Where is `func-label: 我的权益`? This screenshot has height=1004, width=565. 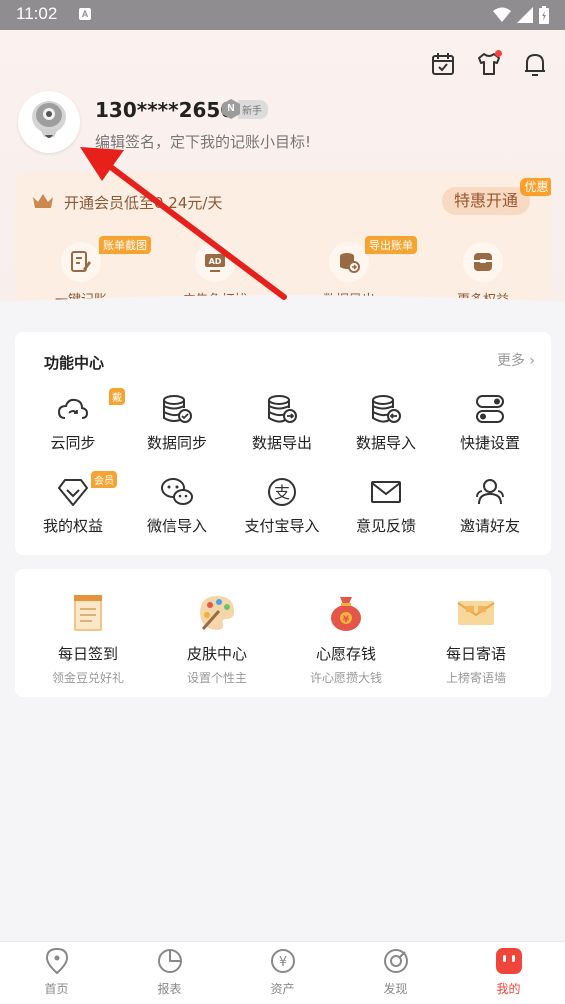 func-label: 我的权益 is located at coordinates (72, 526).